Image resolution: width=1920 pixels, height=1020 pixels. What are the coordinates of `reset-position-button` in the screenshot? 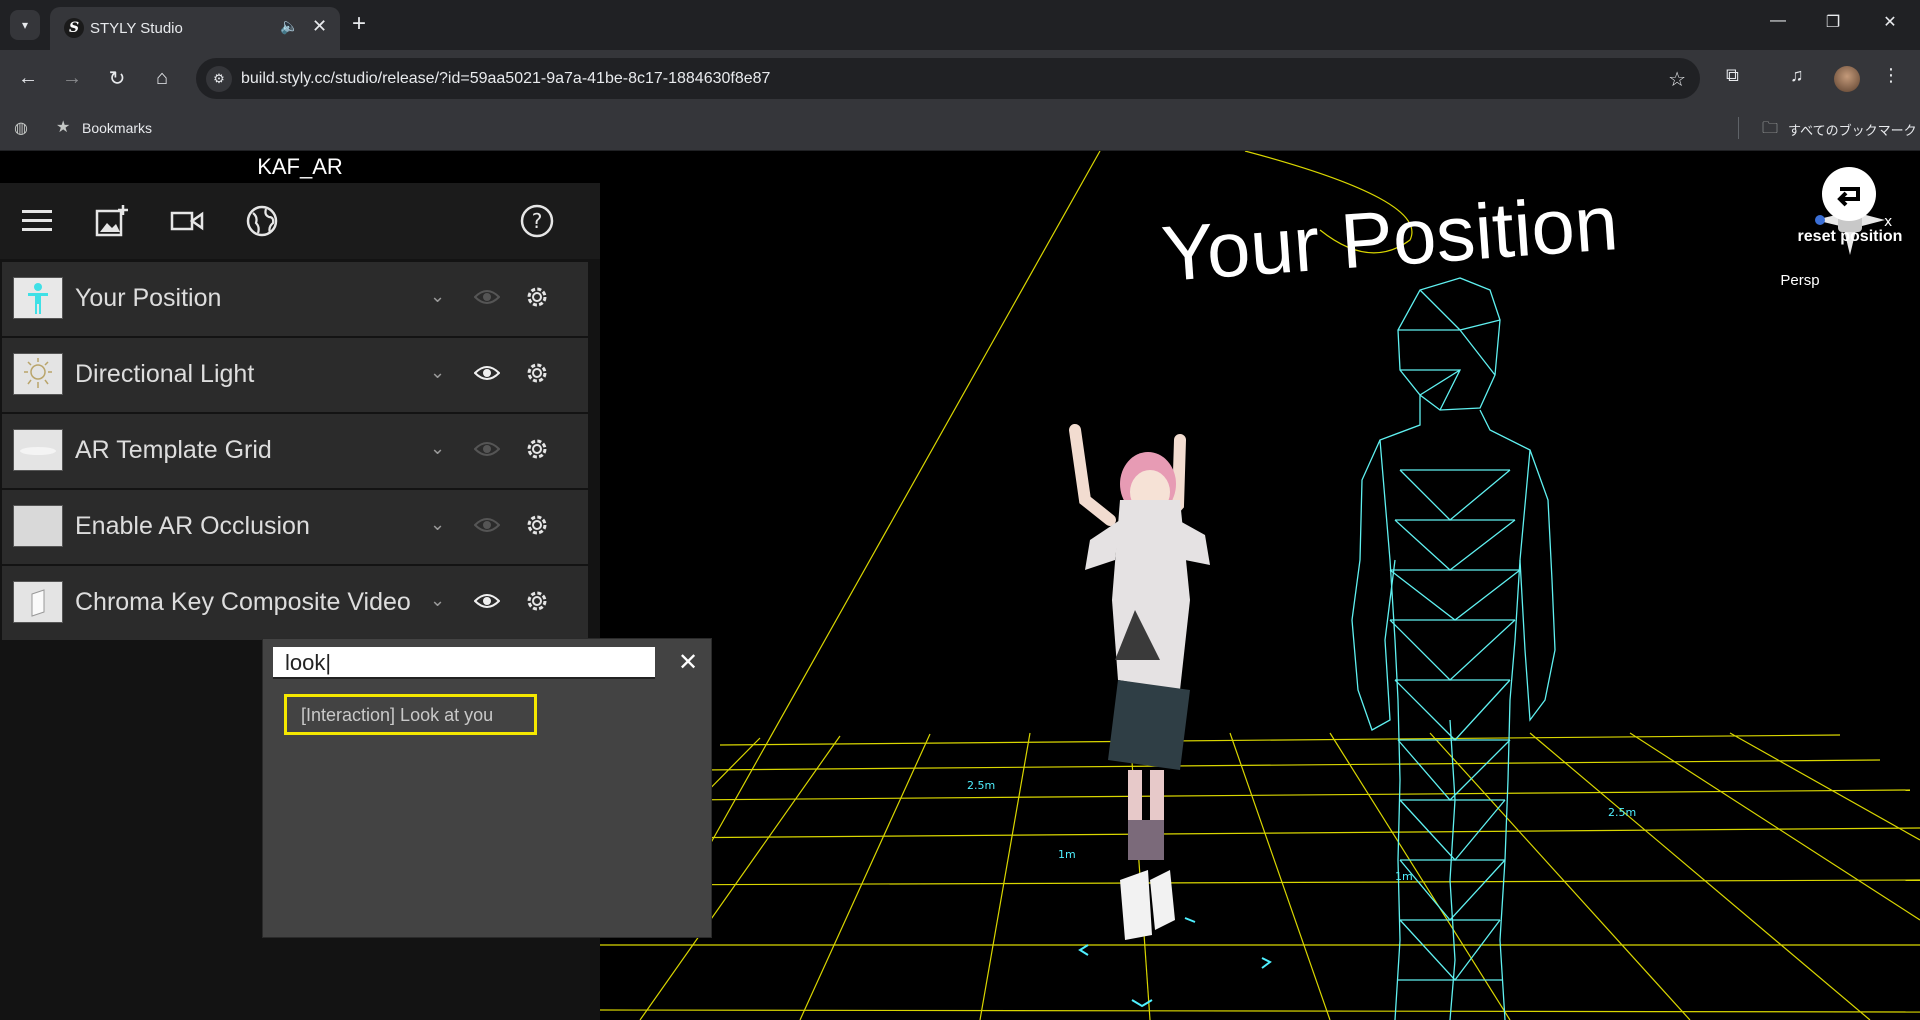 It's located at (1849, 194).